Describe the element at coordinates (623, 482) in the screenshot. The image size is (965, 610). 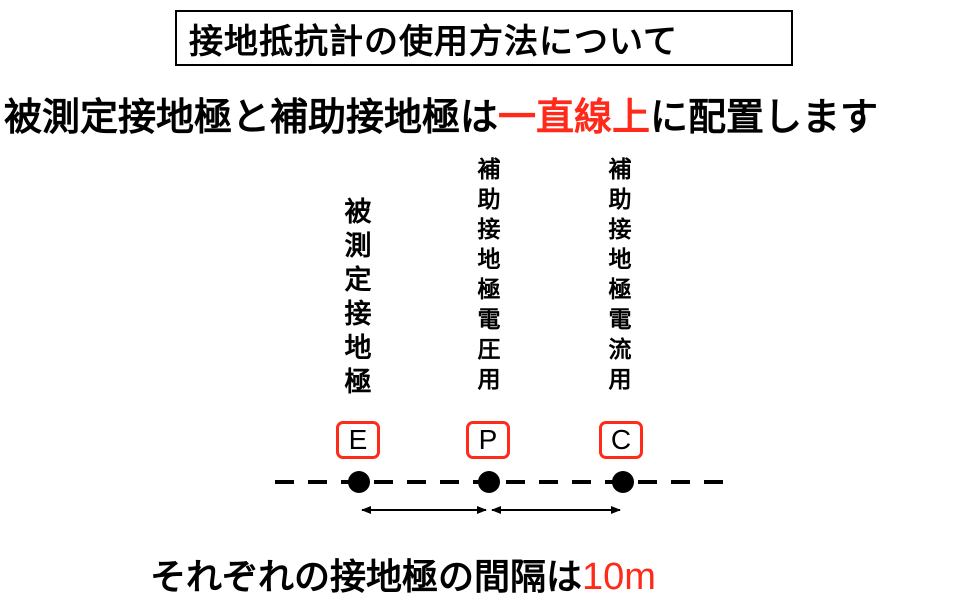
I see `electrode-c-point` at that location.